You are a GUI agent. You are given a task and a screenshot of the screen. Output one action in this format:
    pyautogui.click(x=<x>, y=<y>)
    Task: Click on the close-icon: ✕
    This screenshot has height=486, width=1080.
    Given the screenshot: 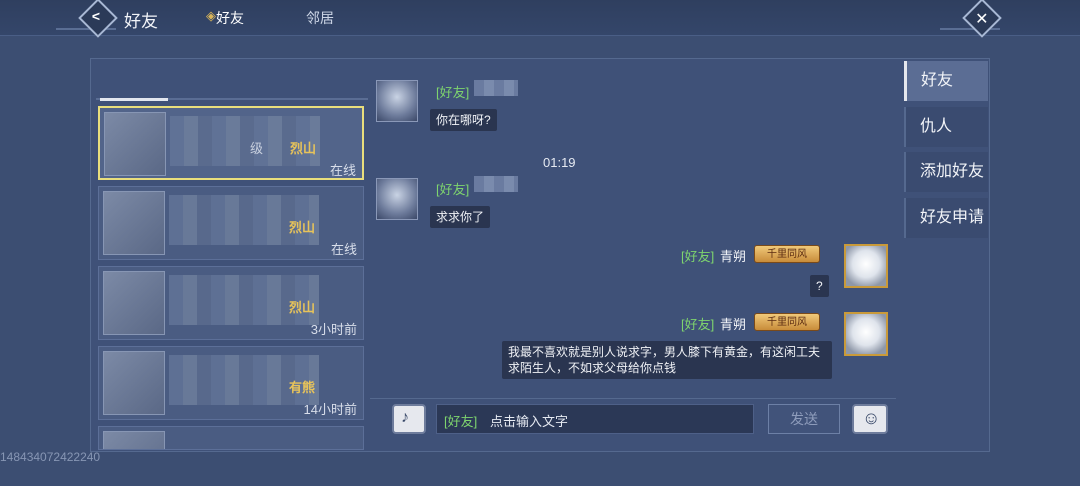 What is the action you would take?
    pyautogui.click(x=982, y=20)
    